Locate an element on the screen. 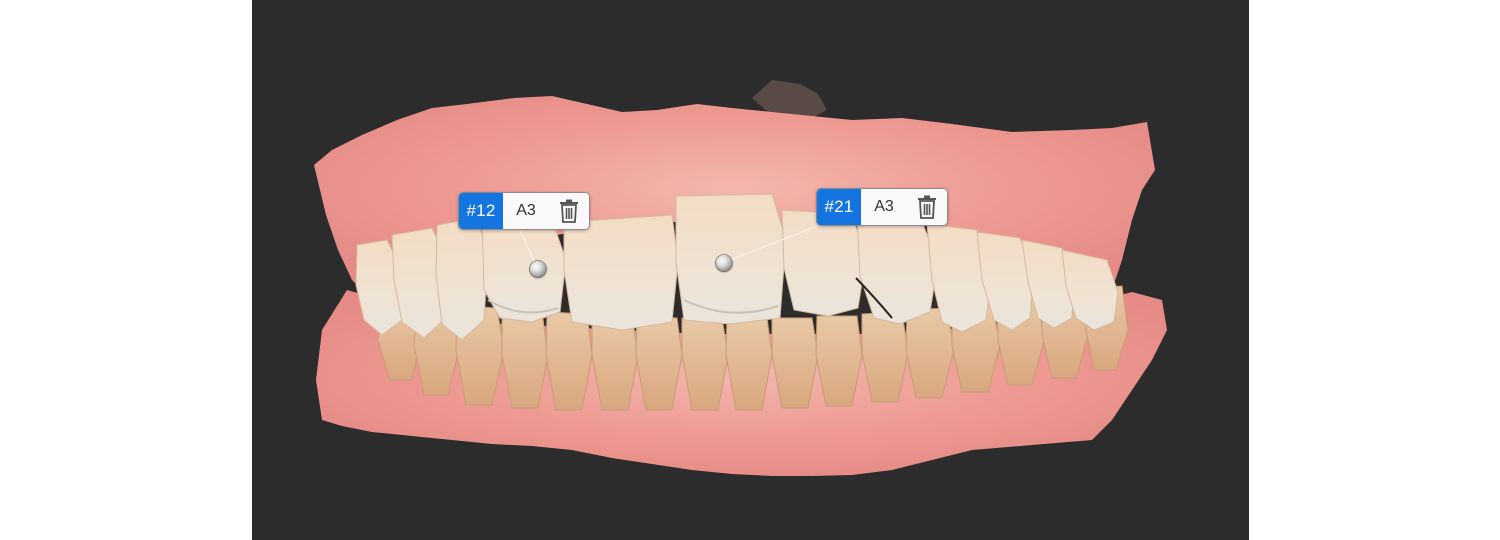  tooth-number-badge: #21 is located at coordinates (839, 207).